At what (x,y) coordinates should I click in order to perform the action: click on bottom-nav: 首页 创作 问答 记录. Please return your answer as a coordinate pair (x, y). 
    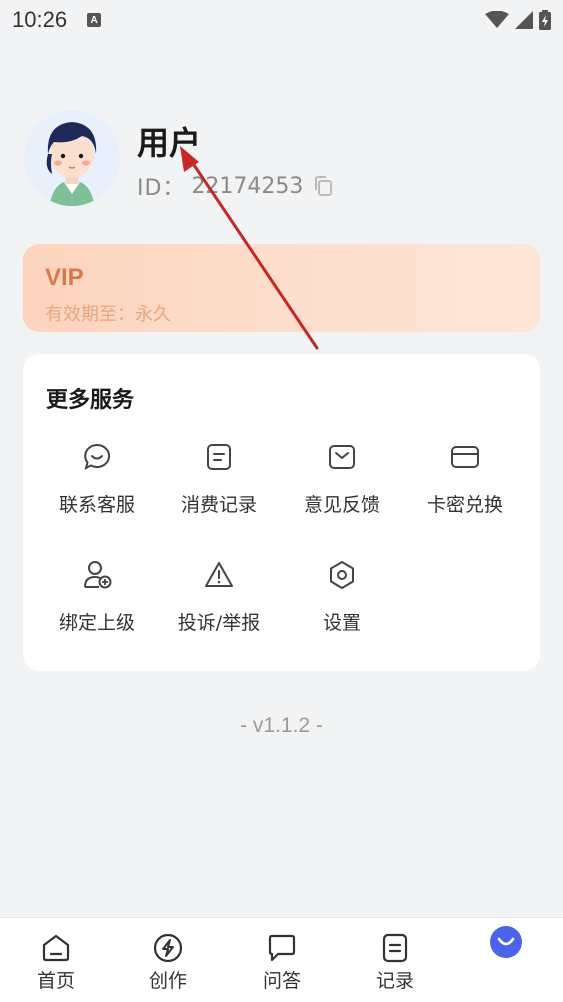
    Looking at the image, I should click on (281, 959).